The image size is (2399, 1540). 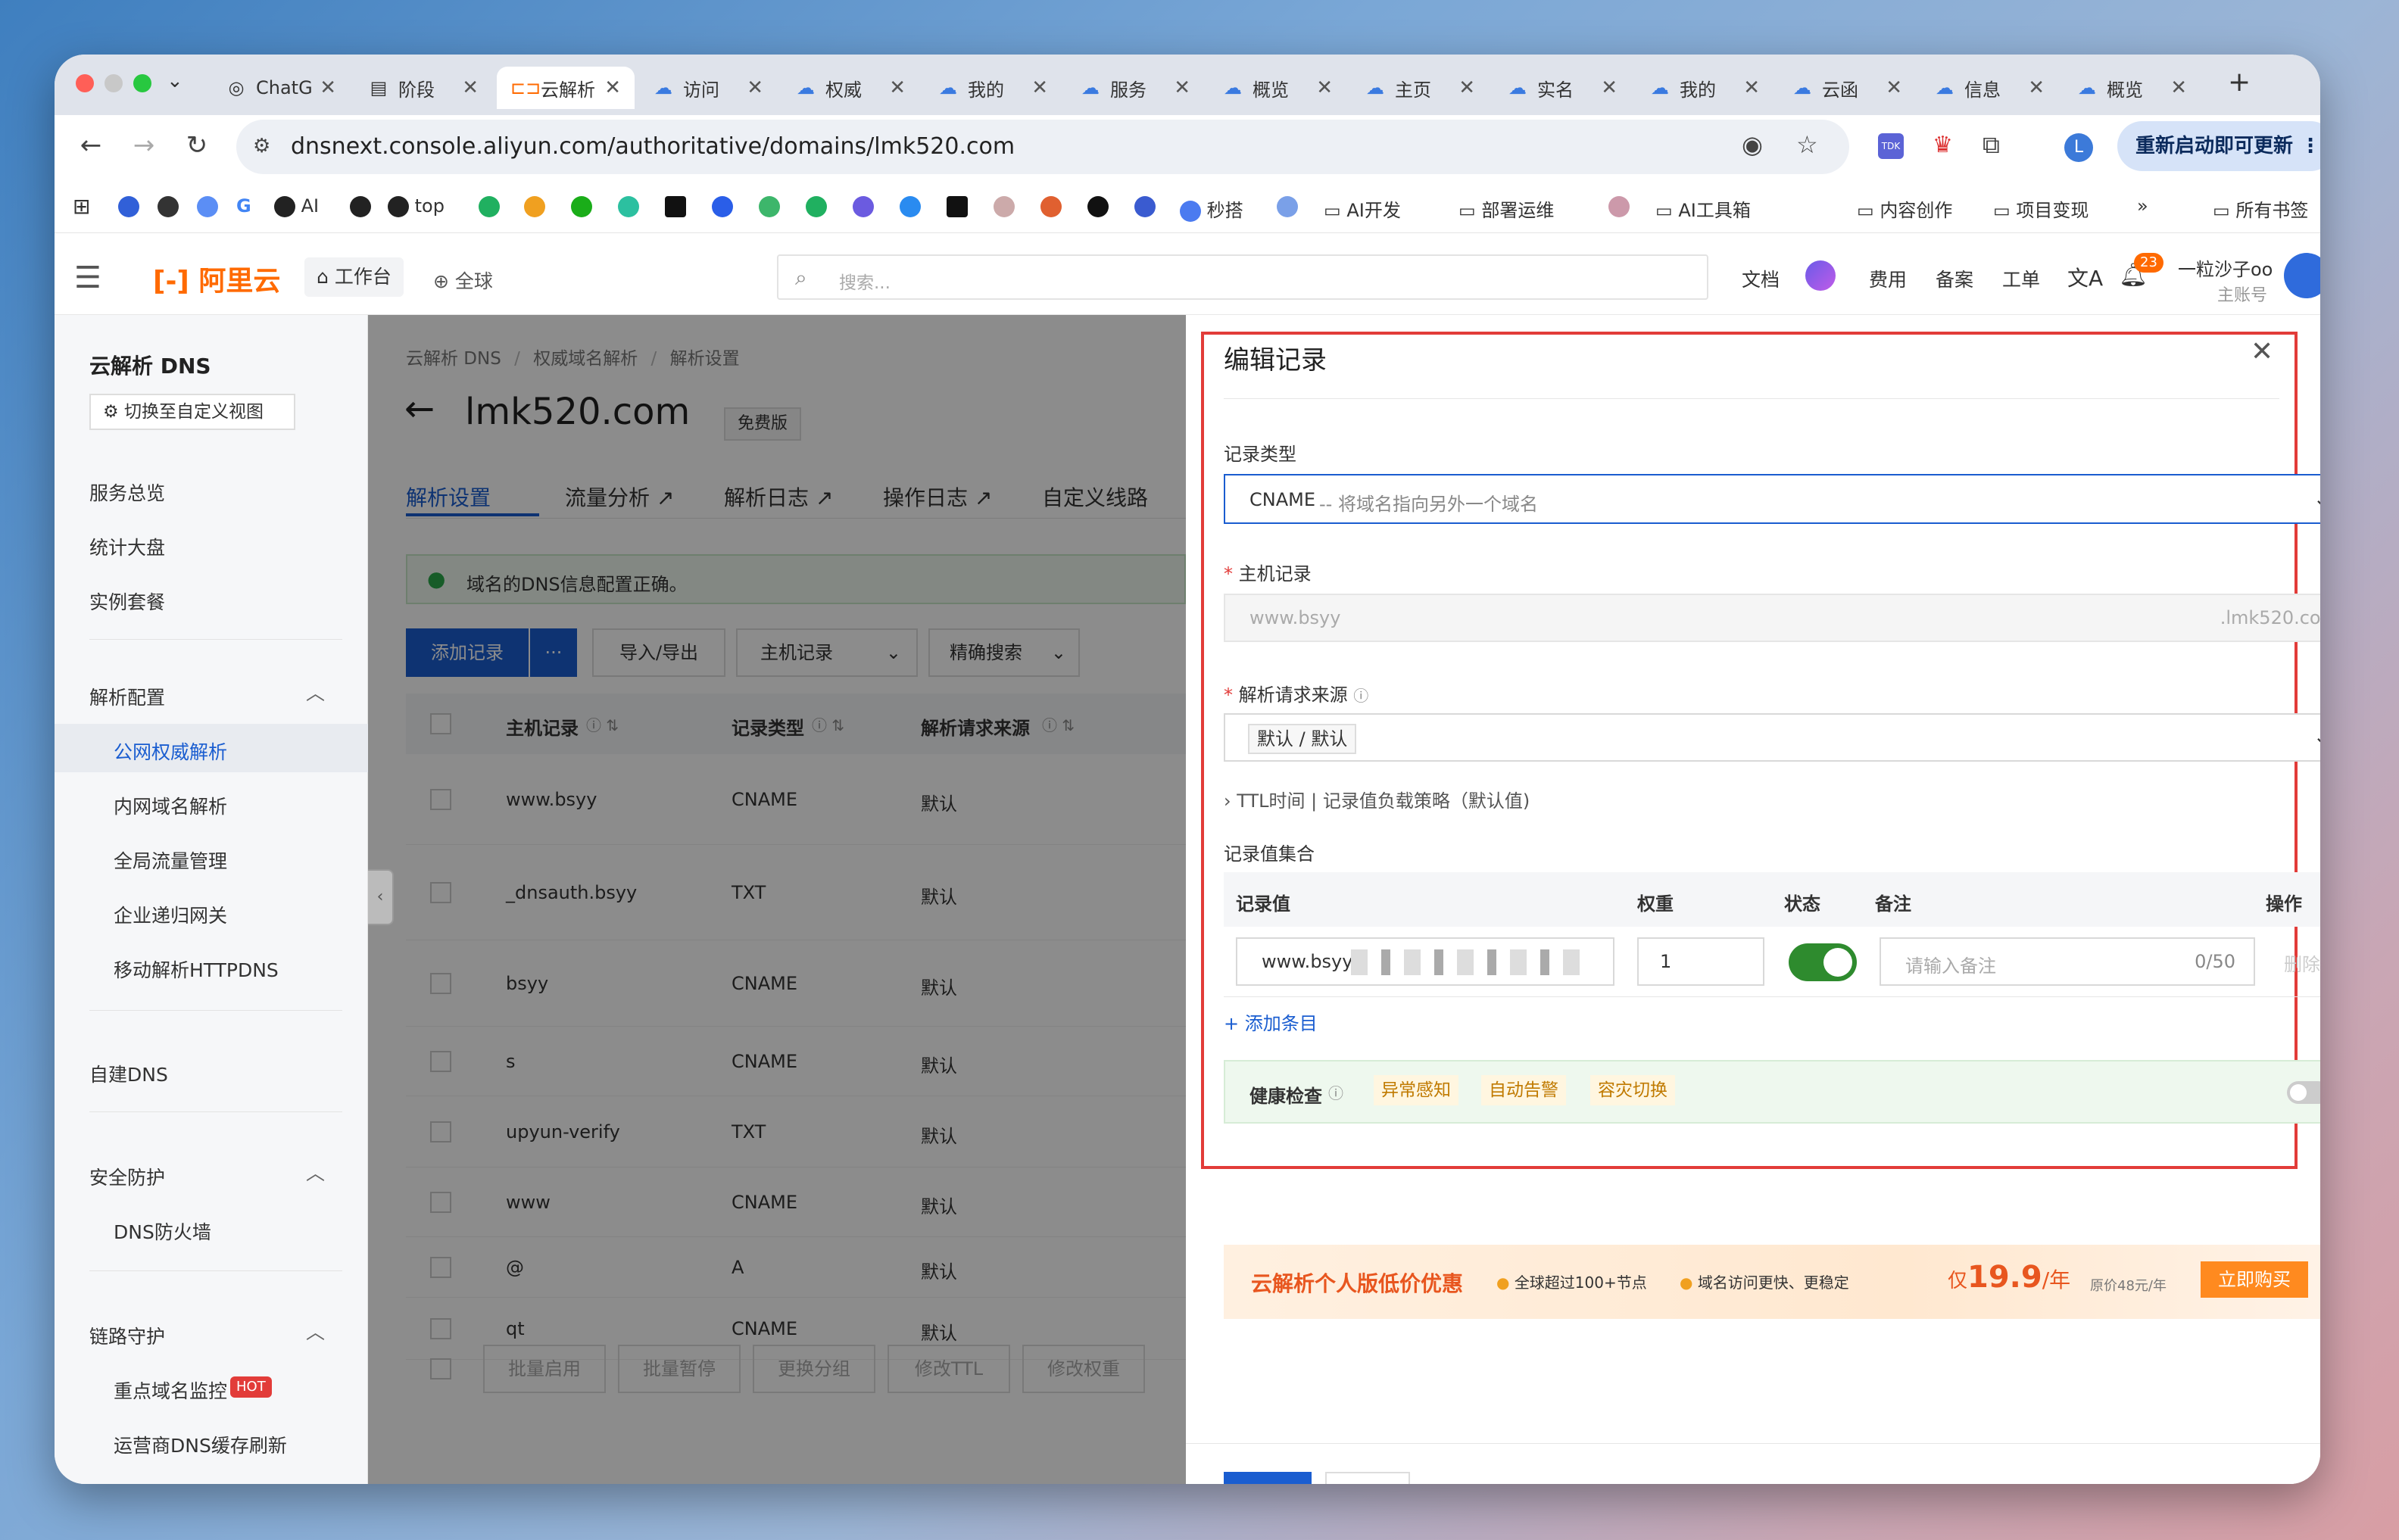 I want to click on user-name: 一粒沙子oo, so click(x=2225, y=268).